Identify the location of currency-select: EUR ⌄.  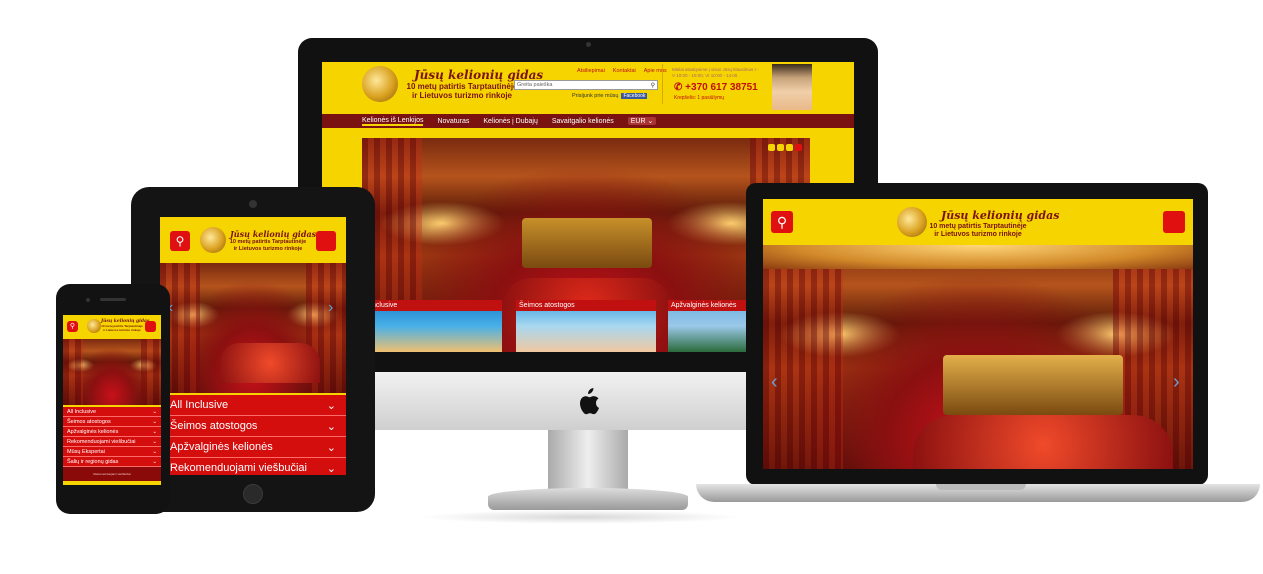
(642, 121).